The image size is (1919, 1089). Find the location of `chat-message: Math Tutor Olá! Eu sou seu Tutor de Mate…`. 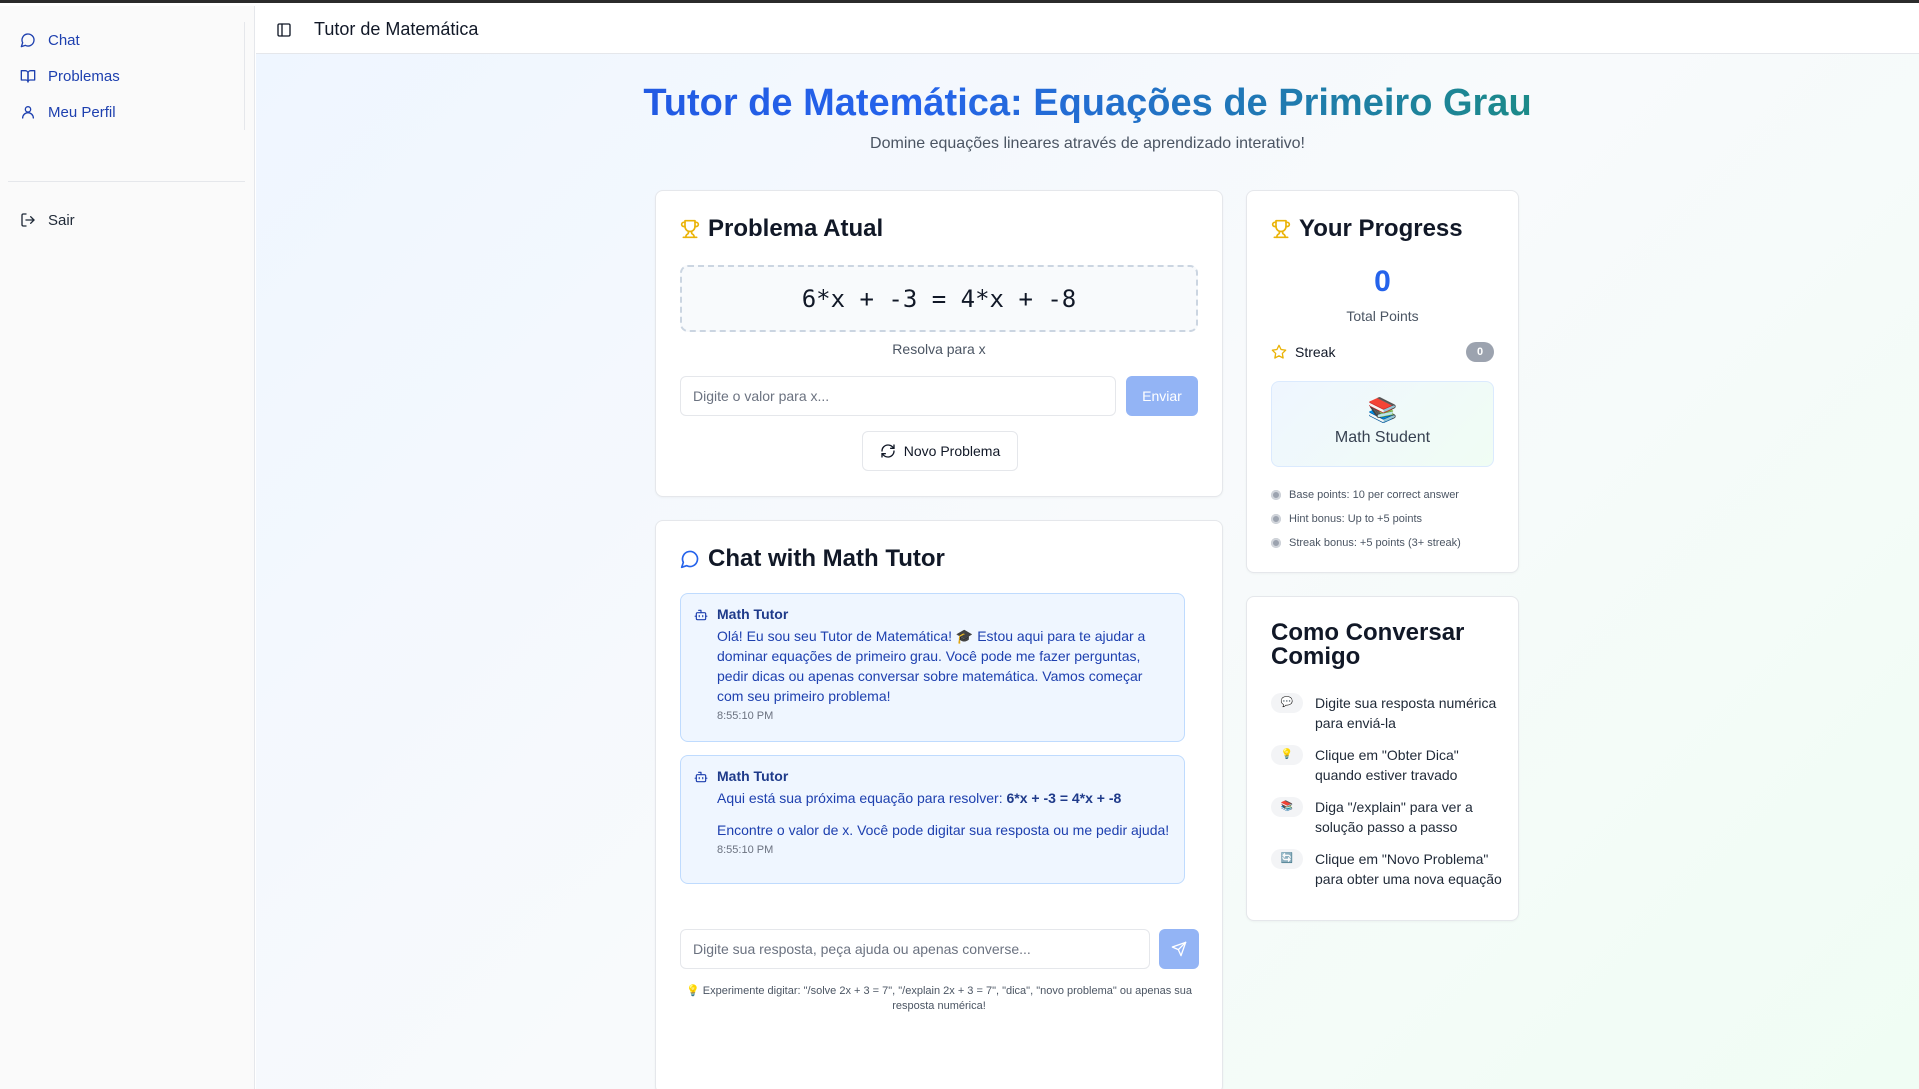

chat-message: Math Tutor Olá! Eu sou seu Tutor de Mate… is located at coordinates (932, 667).